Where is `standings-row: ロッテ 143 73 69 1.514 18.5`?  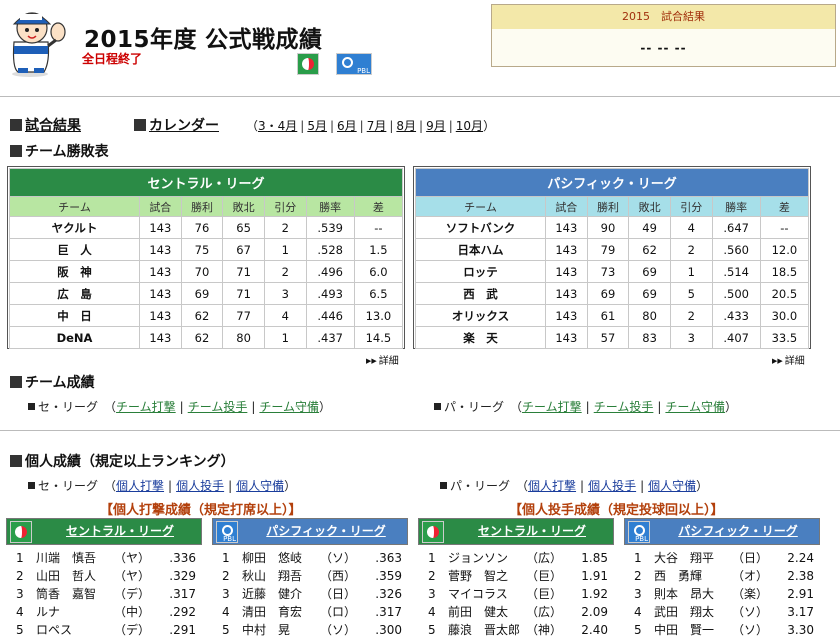 standings-row: ロッテ 143 73 69 1.514 18.5 is located at coordinates (612, 271).